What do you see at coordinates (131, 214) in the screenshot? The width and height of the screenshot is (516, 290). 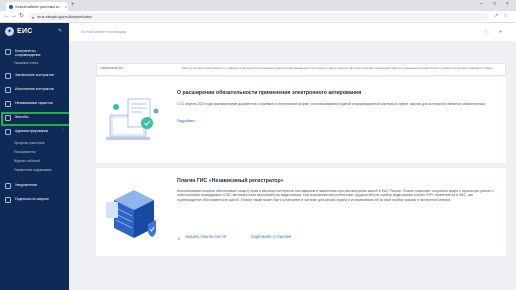 I see `server-illustration-icon` at bounding box center [131, 214].